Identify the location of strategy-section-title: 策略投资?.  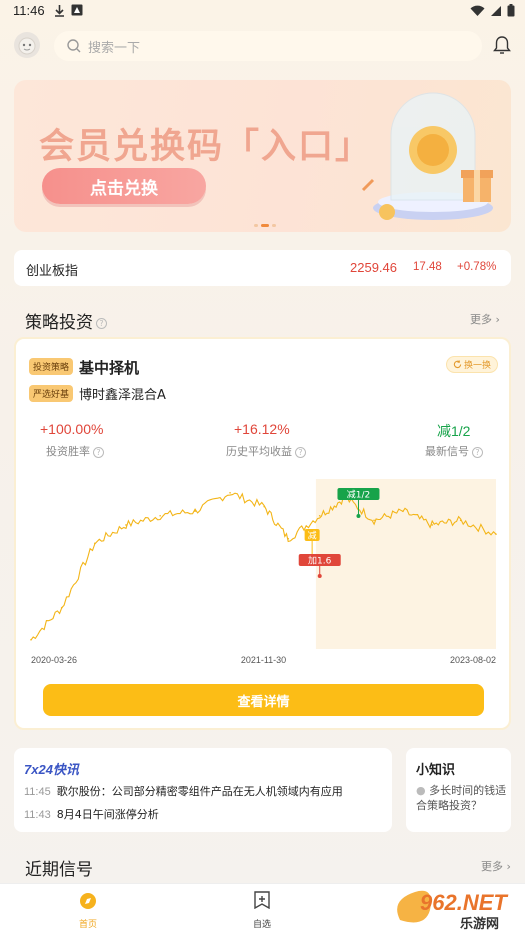
(66, 320).